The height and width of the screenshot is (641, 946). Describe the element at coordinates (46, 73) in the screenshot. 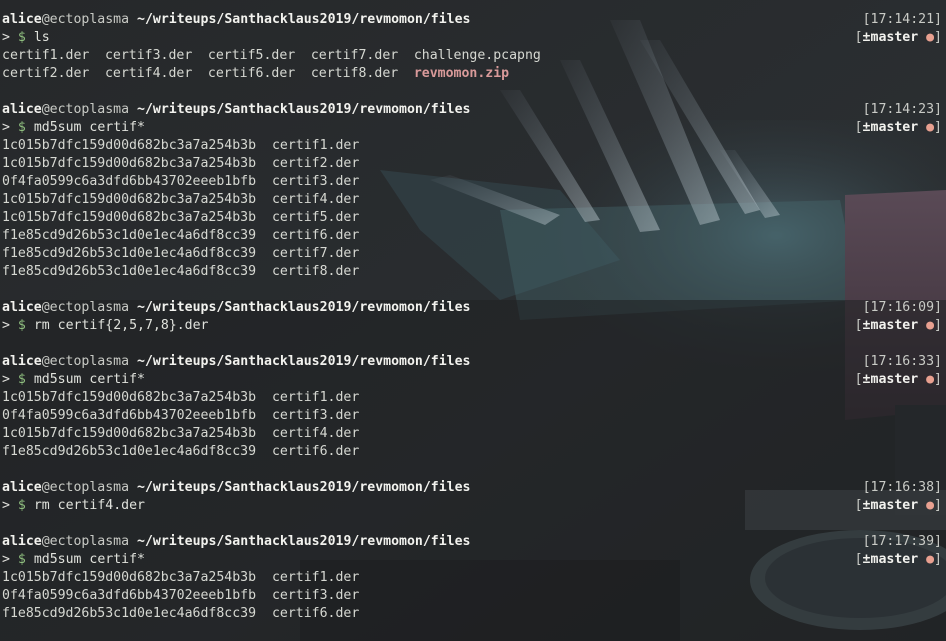

I see `ls-entry: certif2.der` at that location.